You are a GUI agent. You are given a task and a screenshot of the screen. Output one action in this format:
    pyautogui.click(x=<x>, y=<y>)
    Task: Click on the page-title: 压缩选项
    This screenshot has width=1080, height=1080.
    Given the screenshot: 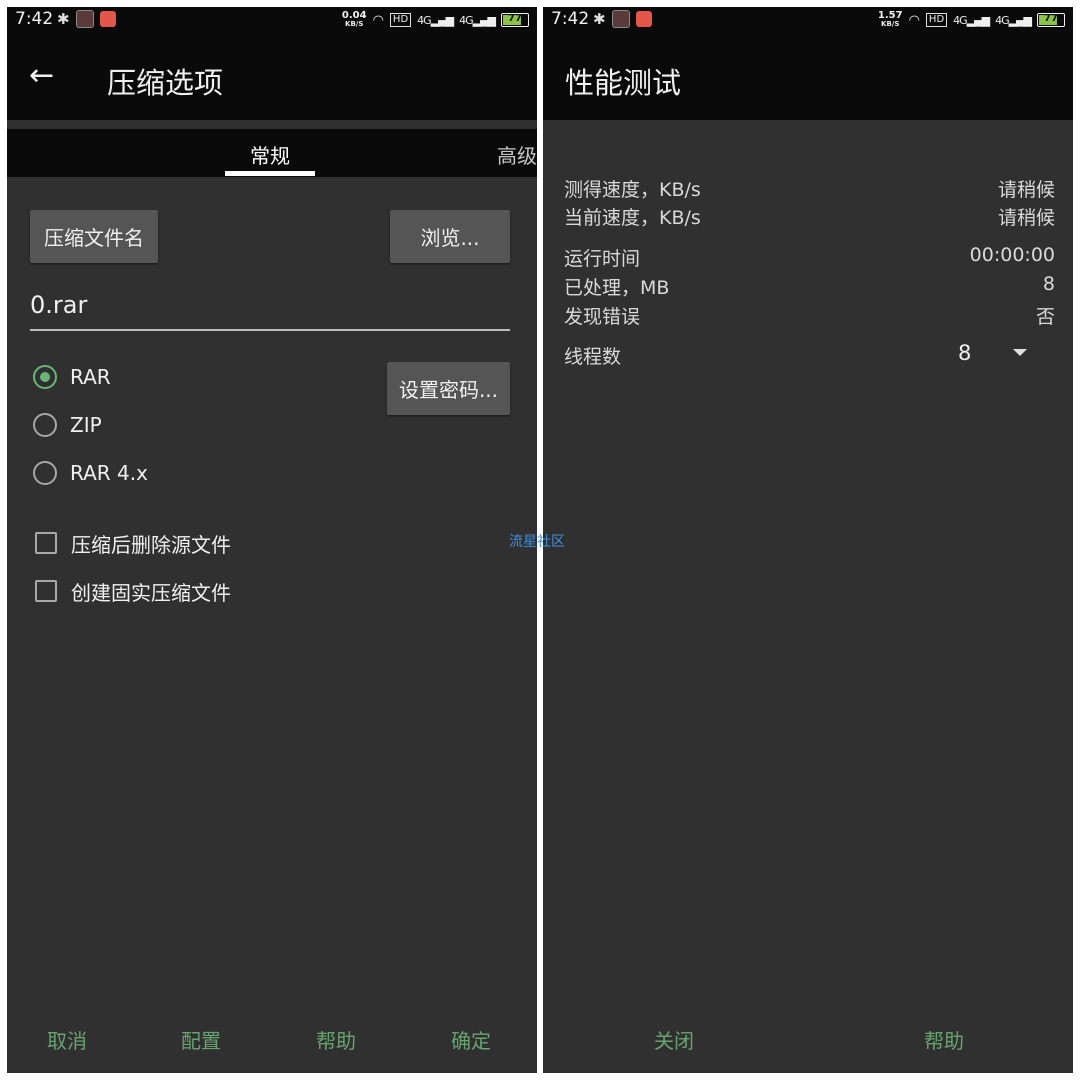 What is the action you would take?
    pyautogui.click(x=165, y=83)
    